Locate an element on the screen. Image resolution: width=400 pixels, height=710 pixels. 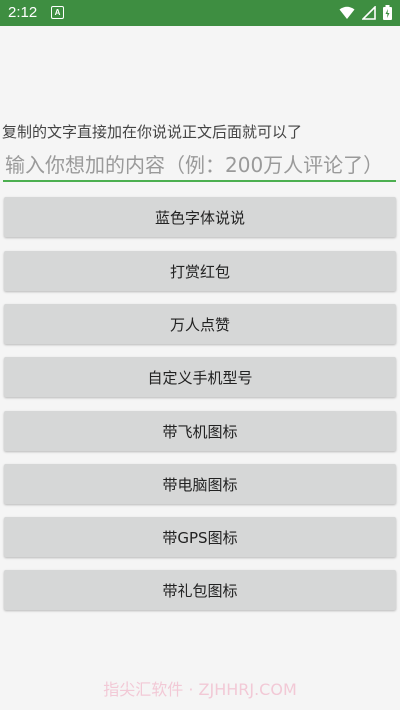
signal-icon is located at coordinates (368, 14).